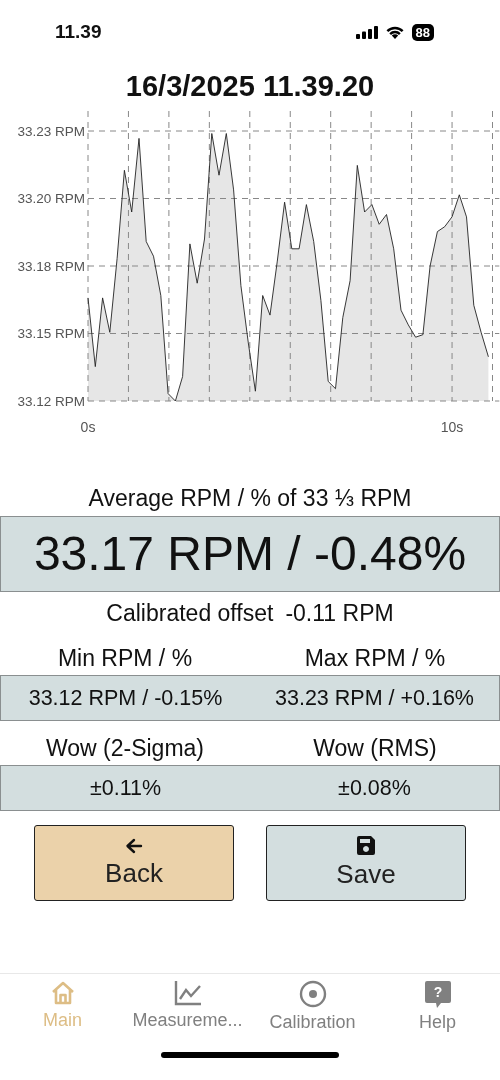  What do you see at coordinates (394, 32) in the screenshot?
I see `wifi-icon` at bounding box center [394, 32].